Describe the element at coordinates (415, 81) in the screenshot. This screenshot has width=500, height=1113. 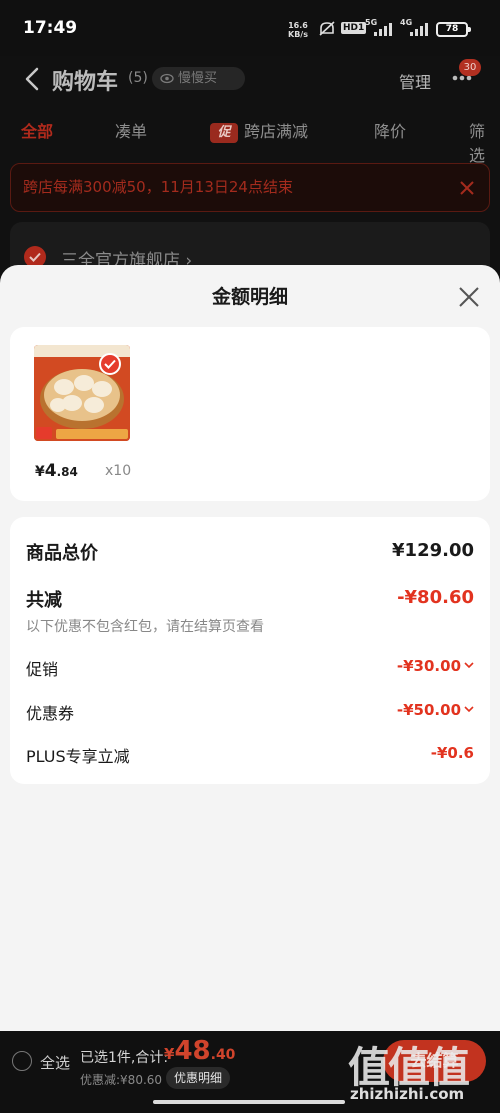
I see `manage-button: 管理` at that location.